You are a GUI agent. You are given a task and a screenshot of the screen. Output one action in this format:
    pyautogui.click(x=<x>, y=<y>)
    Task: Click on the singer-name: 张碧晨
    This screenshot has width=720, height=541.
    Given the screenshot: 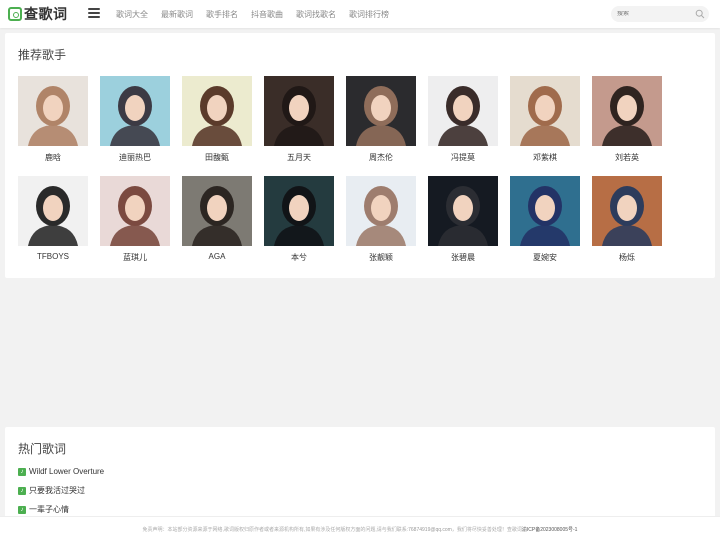 What is the action you would take?
    pyautogui.click(x=463, y=257)
    